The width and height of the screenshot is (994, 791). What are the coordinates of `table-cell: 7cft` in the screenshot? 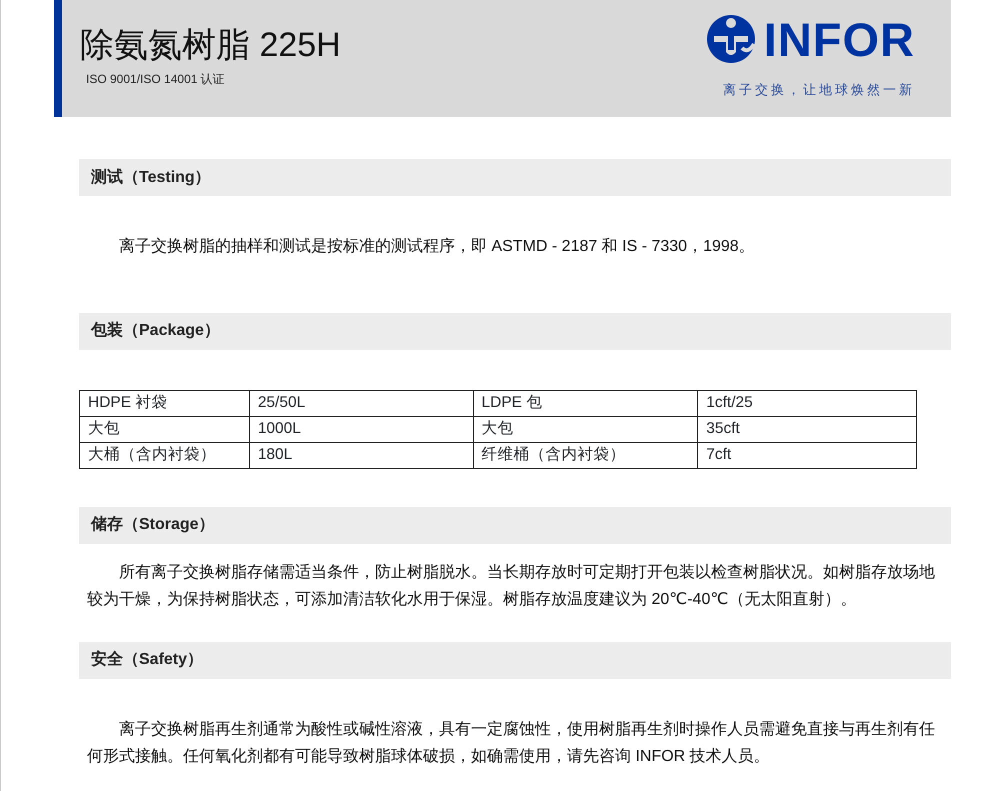 It's located at (807, 455).